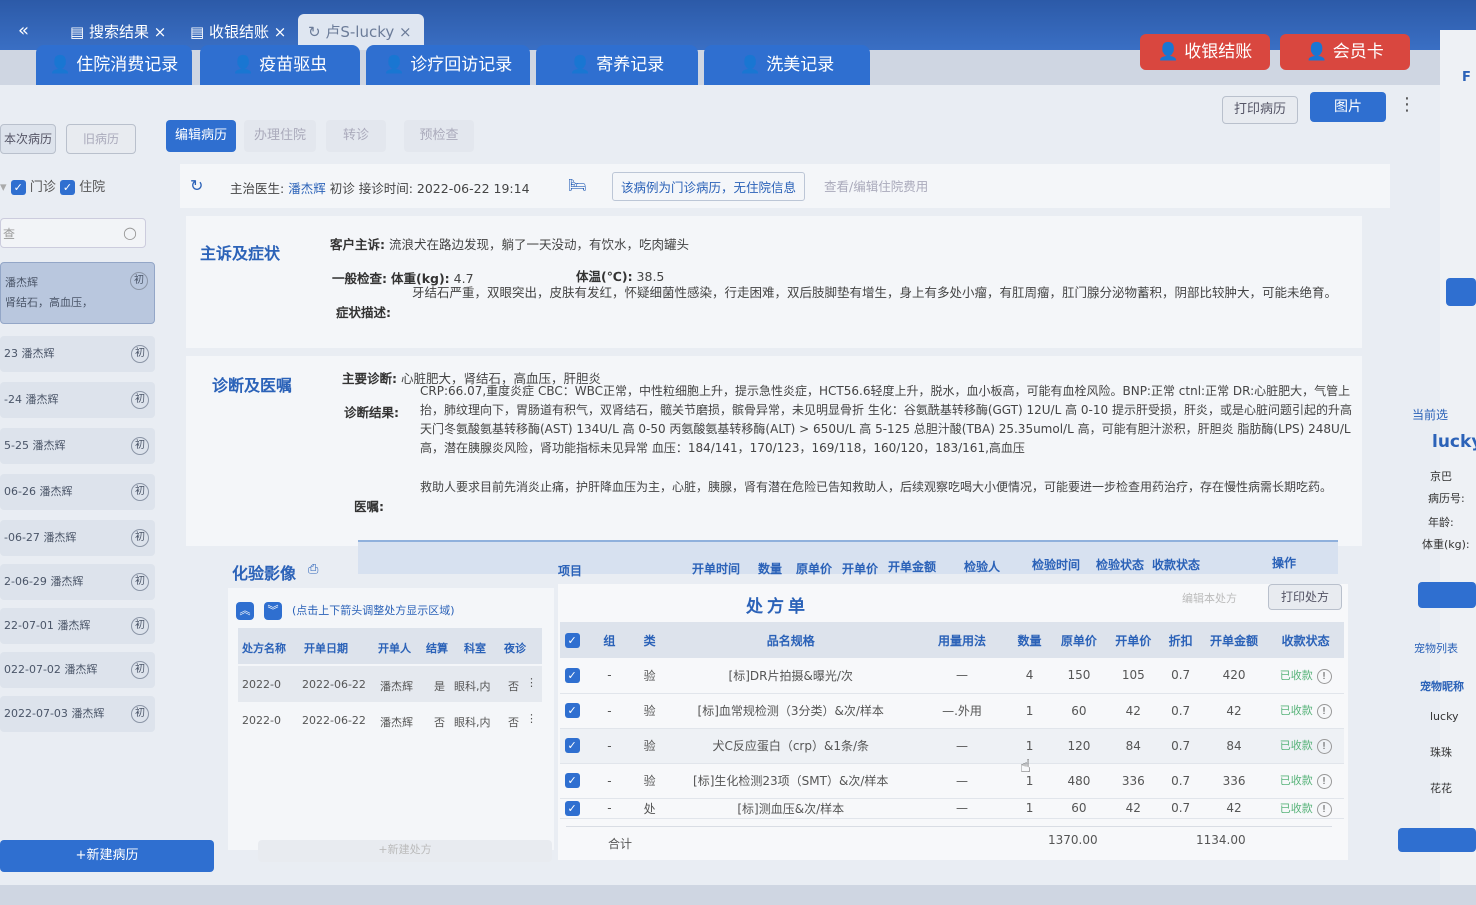 The image size is (1476, 905). What do you see at coordinates (77, 714) in the screenshot?
I see `list-item: 2022-07-03 潘杰辉初` at bounding box center [77, 714].